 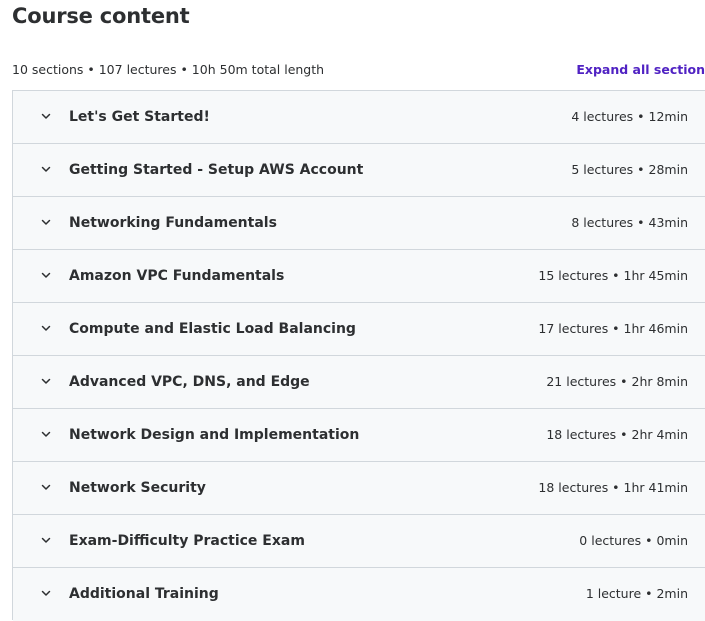 What do you see at coordinates (214, 435) in the screenshot?
I see `section-title: Network Design and Implementation` at bounding box center [214, 435].